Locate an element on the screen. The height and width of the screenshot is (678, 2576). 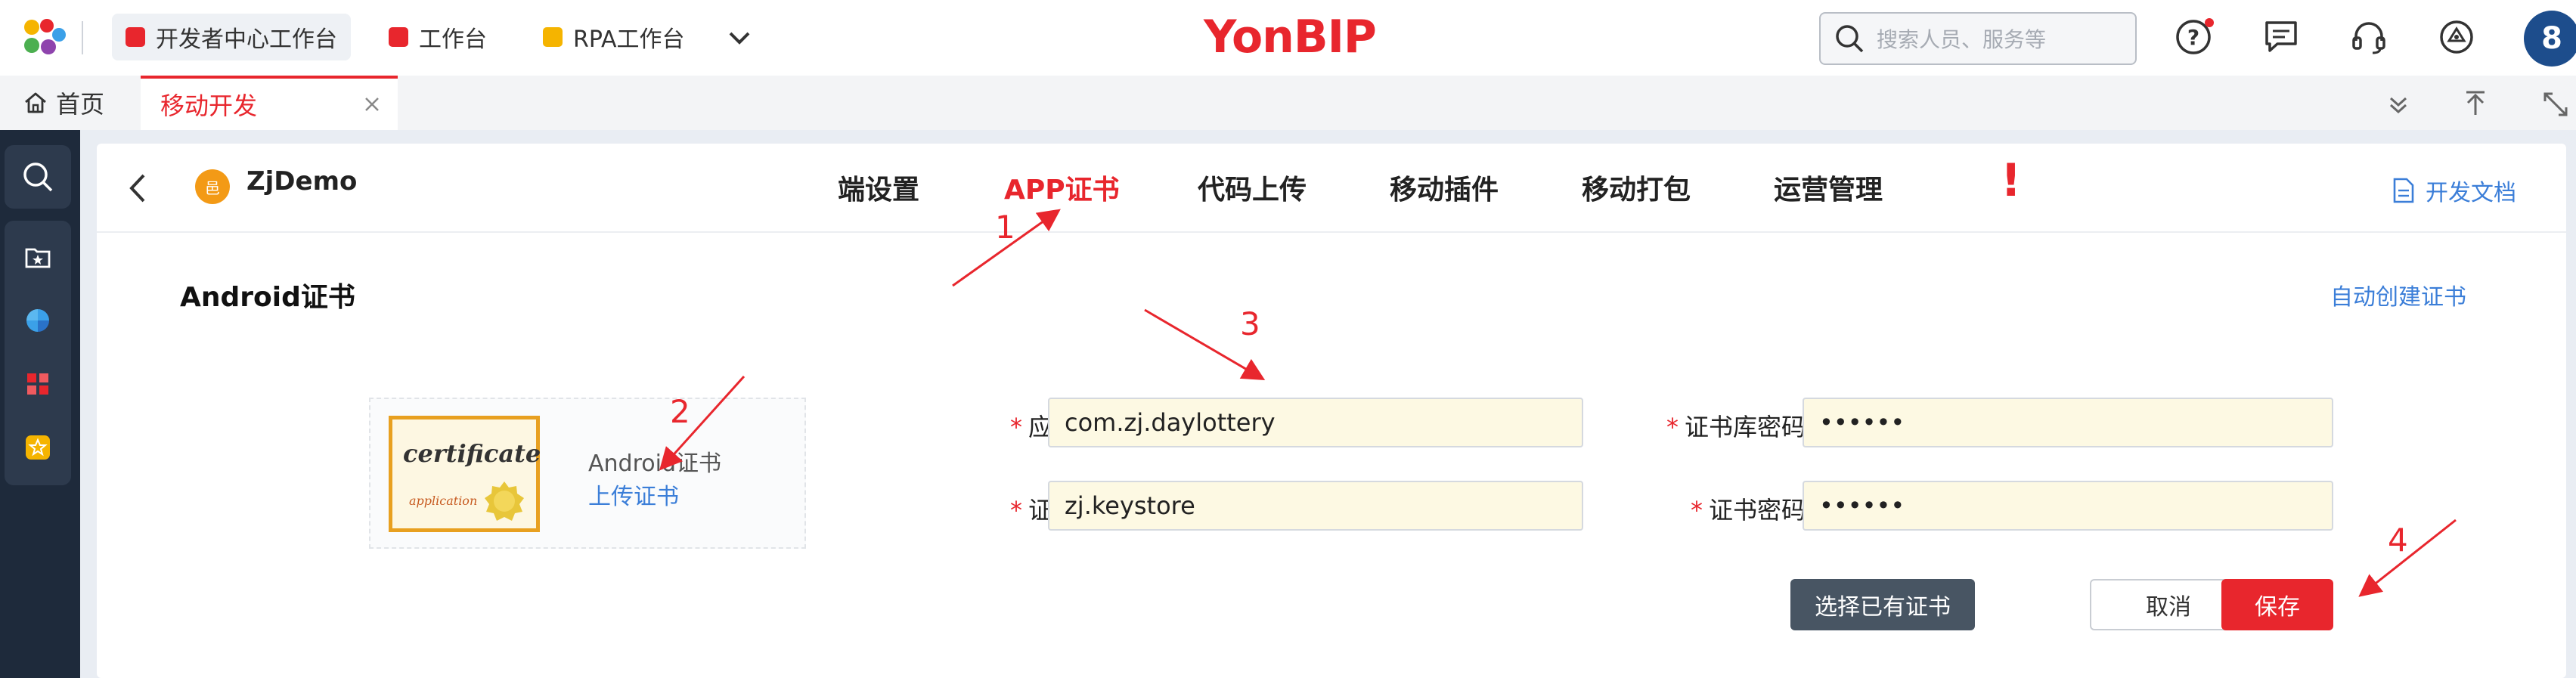
auto-create-cert-link: 自动创建证书 is located at coordinates (2398, 294).